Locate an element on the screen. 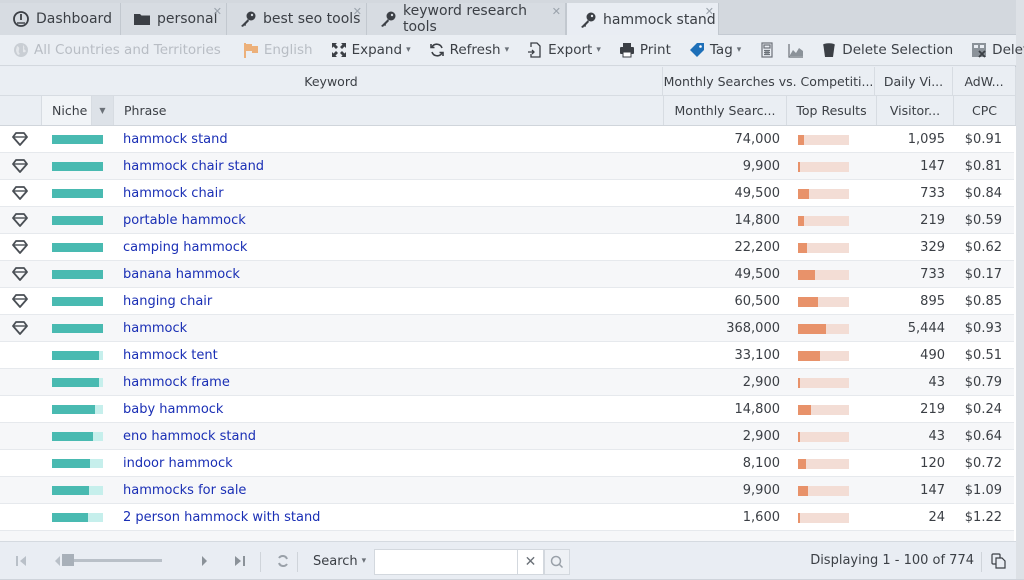 The height and width of the screenshot is (580, 1024). monthly-searches-value: 49,500 is located at coordinates (757, 274).